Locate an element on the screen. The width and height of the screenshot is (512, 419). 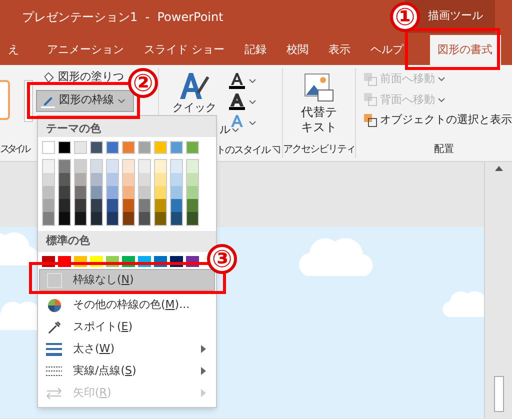
color-wheel-icon is located at coordinates (54, 305).